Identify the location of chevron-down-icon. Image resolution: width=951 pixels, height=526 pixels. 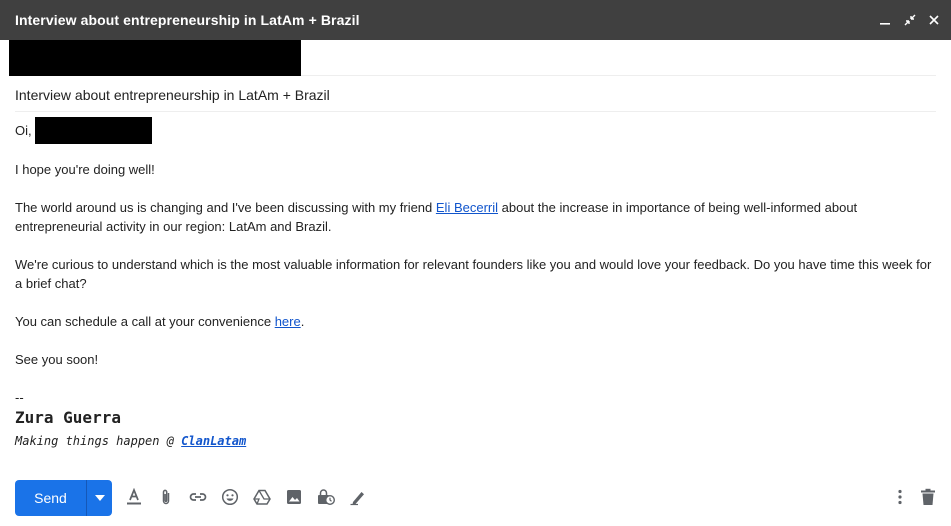
(99, 498).